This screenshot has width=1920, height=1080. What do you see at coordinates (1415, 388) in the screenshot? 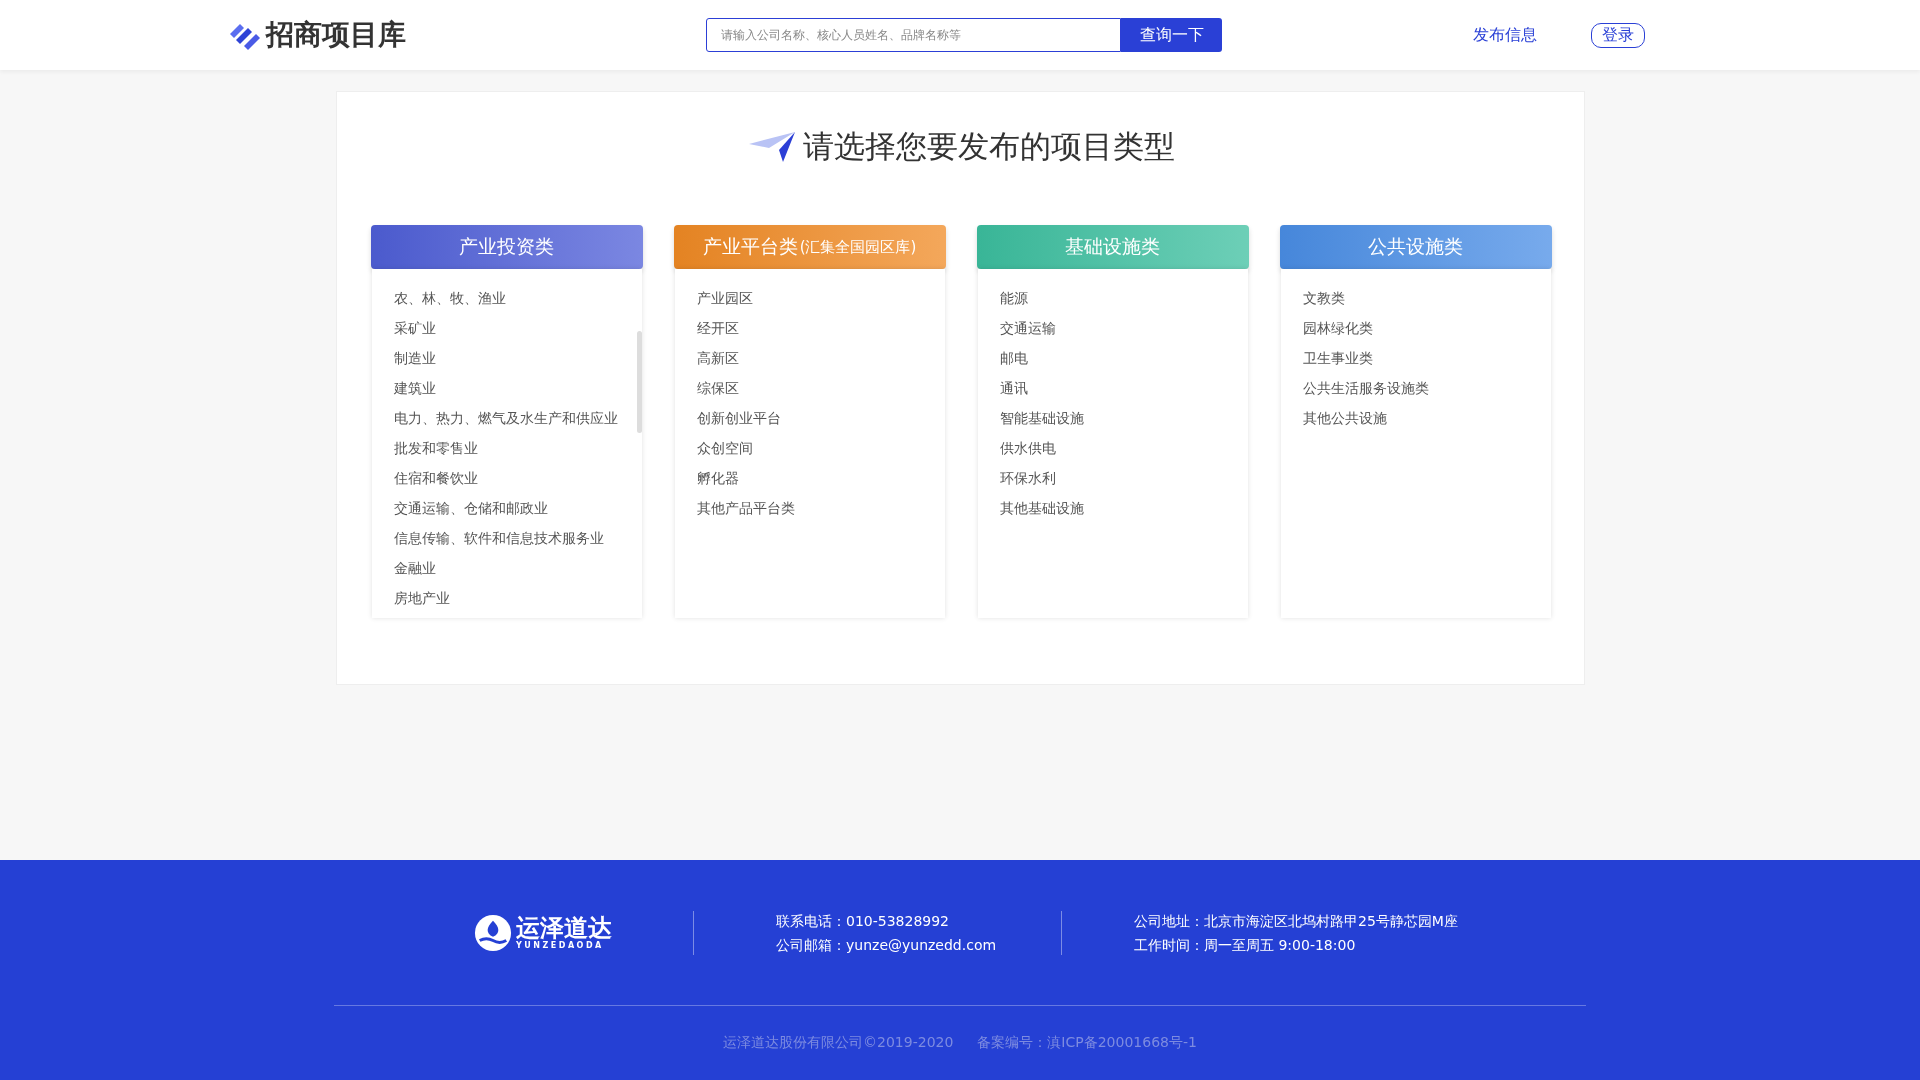
I see `category-option: 公共生活服务设施类` at bounding box center [1415, 388].